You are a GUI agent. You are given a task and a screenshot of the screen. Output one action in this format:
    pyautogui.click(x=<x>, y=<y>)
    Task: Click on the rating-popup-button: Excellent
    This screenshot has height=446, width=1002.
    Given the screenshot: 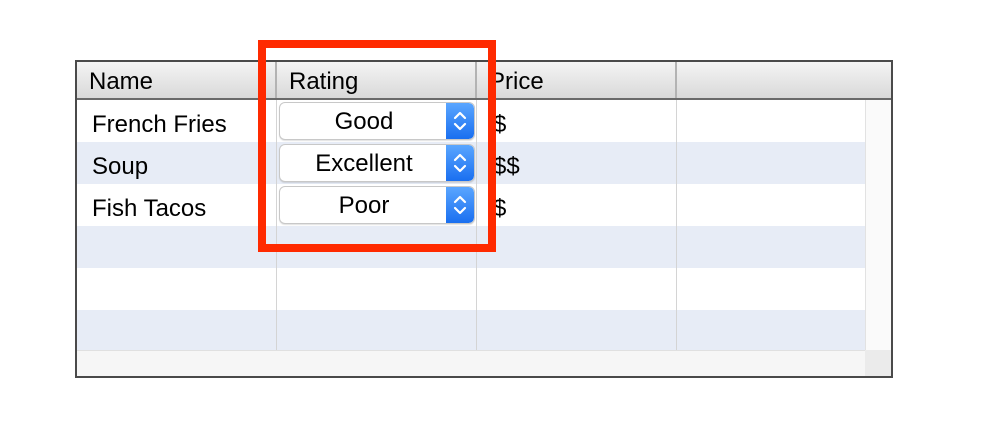 What is the action you would take?
    pyautogui.click(x=377, y=163)
    